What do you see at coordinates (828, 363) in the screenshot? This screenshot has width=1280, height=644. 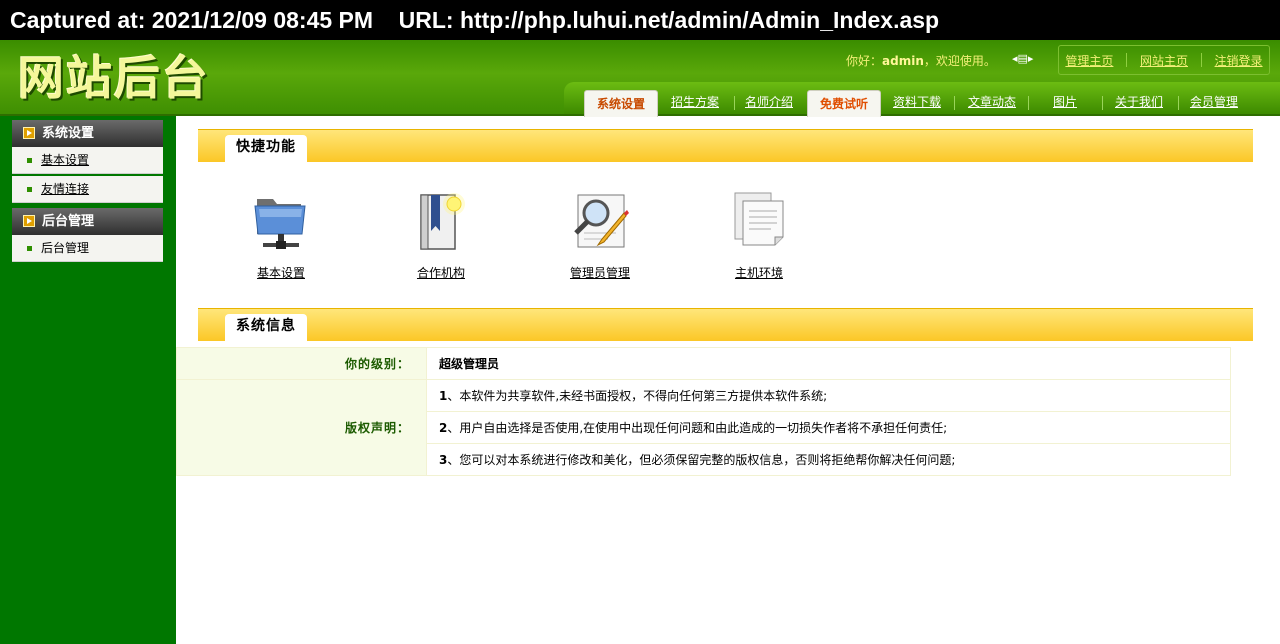 I see `level-value: 超级管理员` at bounding box center [828, 363].